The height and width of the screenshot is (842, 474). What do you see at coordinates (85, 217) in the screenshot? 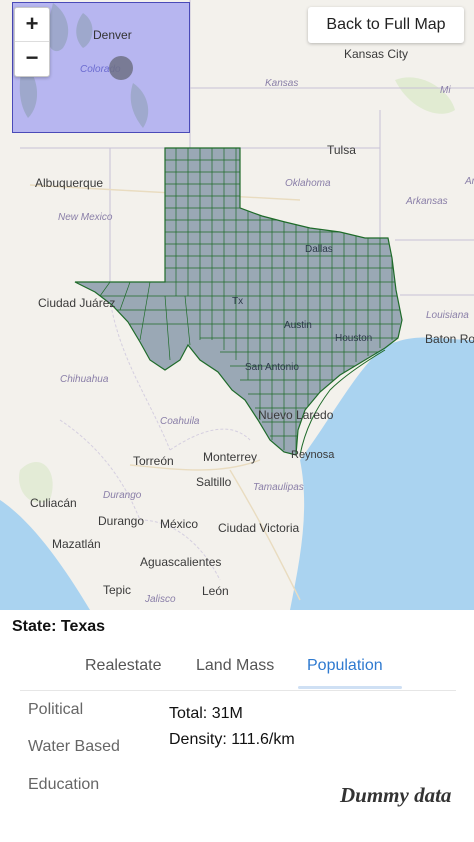
I see `region-label-new-mexico: New Mexico` at bounding box center [85, 217].